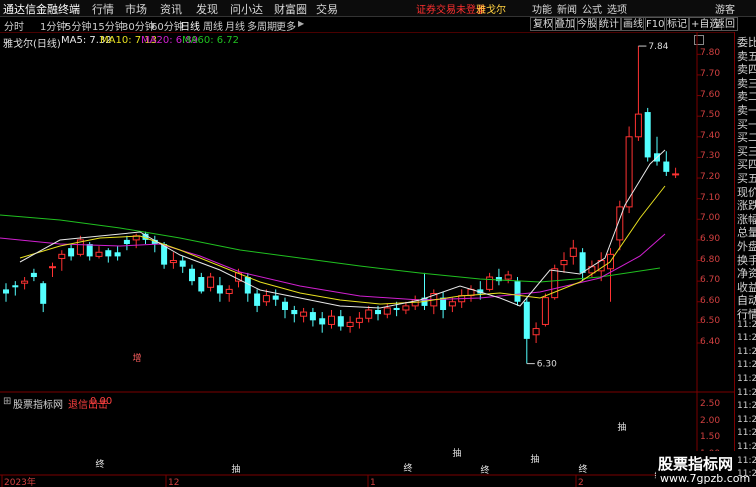  What do you see at coordinates (710, 300) in the screenshot?
I see `price-tick-label: 6.60` at bounding box center [710, 300].